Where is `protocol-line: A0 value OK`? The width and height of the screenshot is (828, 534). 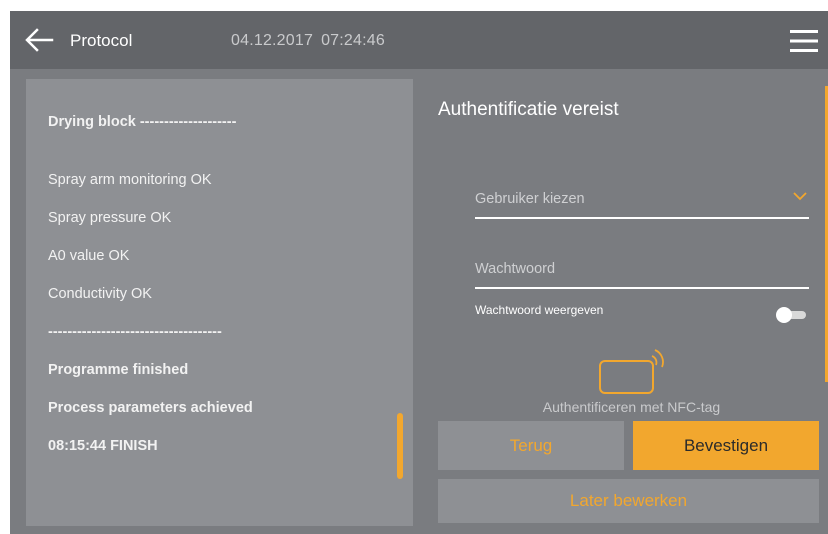
protocol-line: A0 value OK is located at coordinates (89, 256).